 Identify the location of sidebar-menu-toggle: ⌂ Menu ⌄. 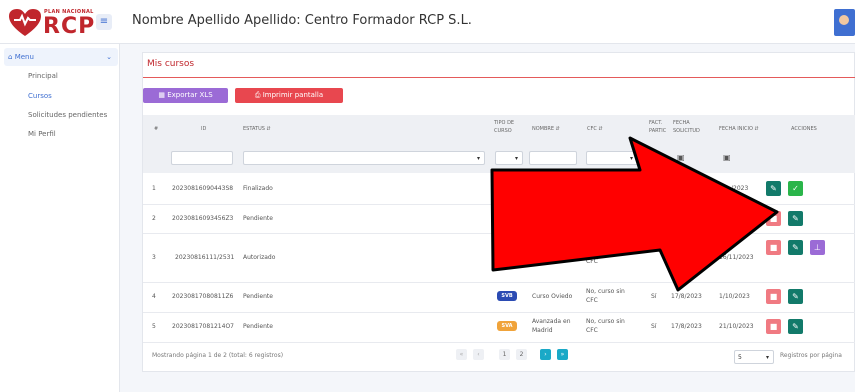
(61, 57).